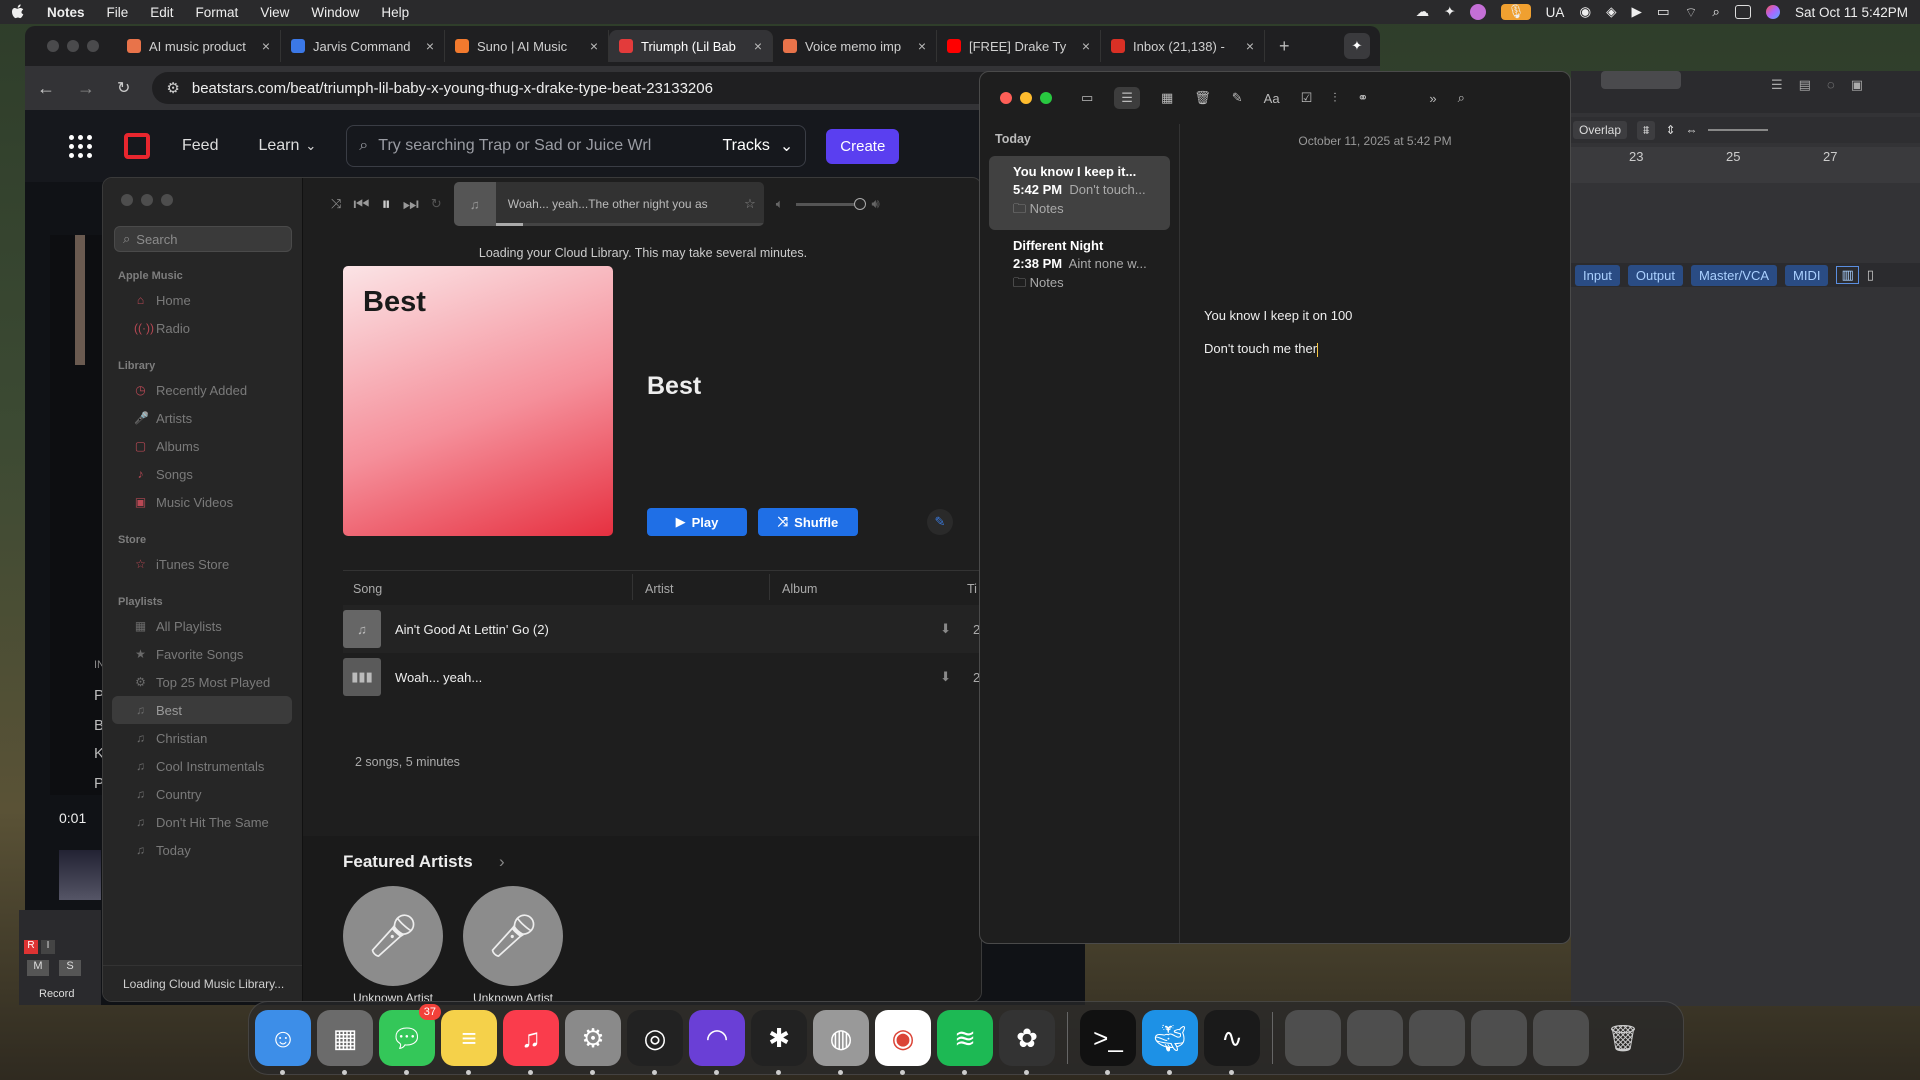 This screenshot has height=1080, width=1920. Describe the element at coordinates (1027, 1042) in the screenshot. I see `dock-chatgpt-icon: ✿` at that location.